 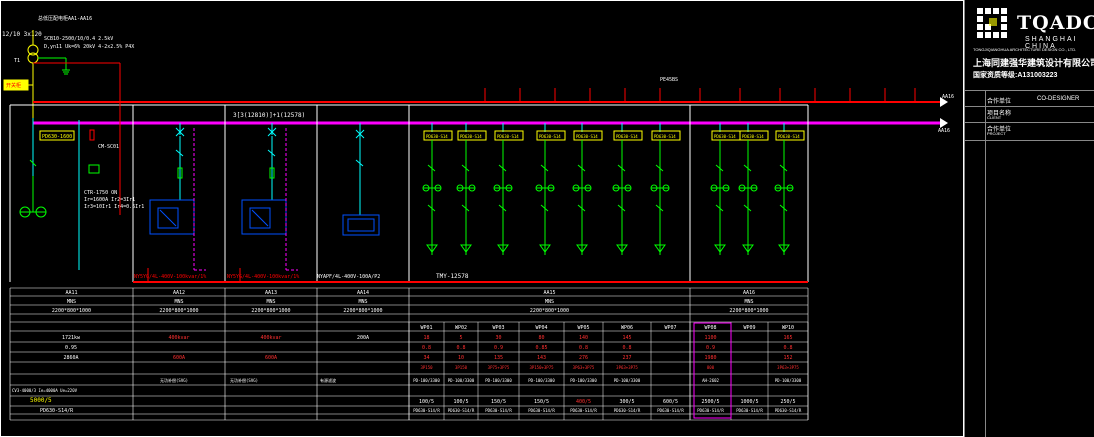 What do you see at coordinates (1015, 75) in the screenshot?
I see `certificate-number: 国家资质等级:A131003223` at bounding box center [1015, 75].